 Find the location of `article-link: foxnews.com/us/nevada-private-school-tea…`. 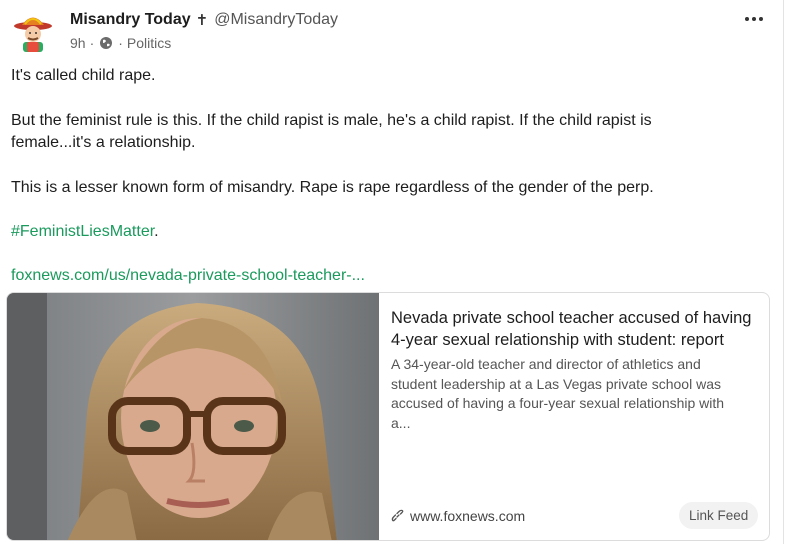

article-link: foxnews.com/us/nevada-private-school-tea… is located at coordinates (188, 275).